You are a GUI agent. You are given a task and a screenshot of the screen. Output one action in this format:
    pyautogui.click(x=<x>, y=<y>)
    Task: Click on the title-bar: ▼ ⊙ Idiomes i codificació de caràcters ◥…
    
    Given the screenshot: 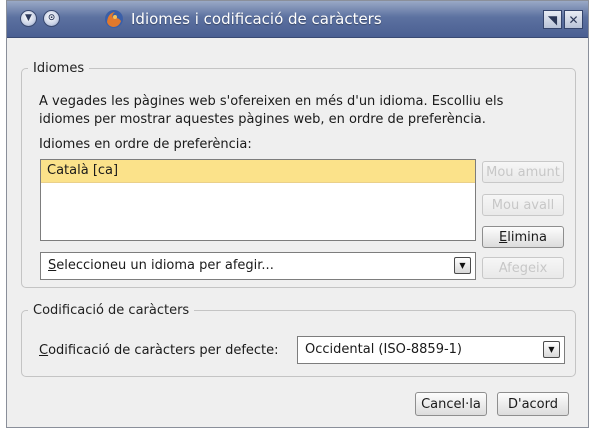 What is the action you would take?
    pyautogui.click(x=297, y=19)
    